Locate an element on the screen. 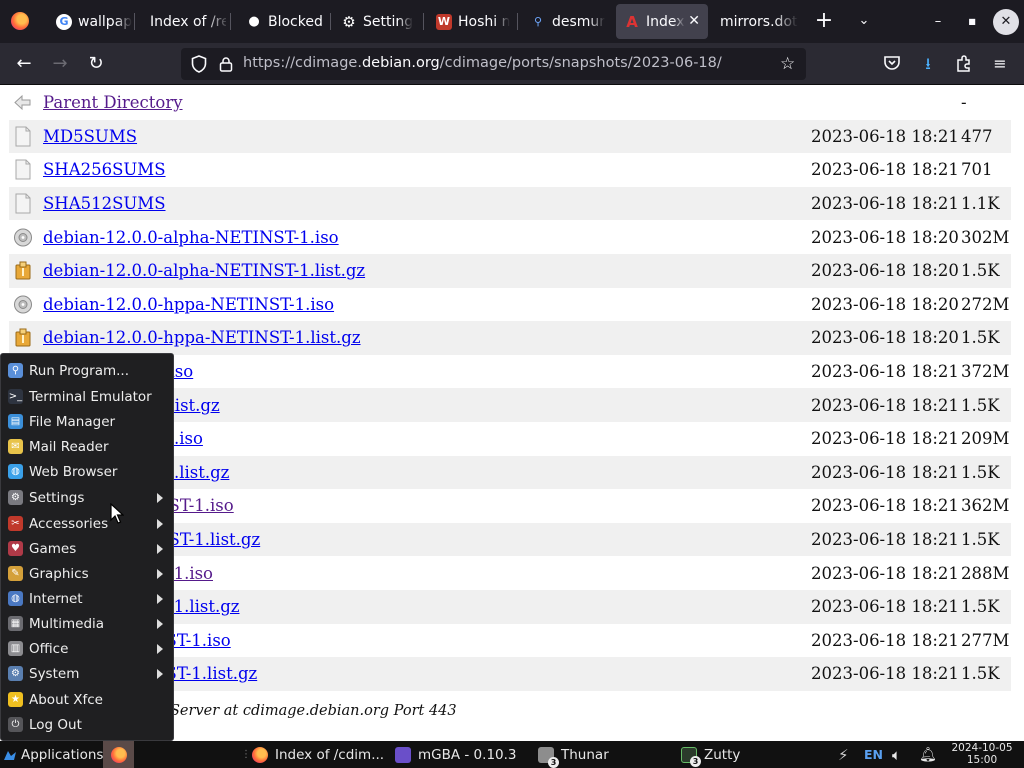 Image resolution: width=1024 pixels, height=768 pixels. tab-title: Hoshi n is located at coordinates (484, 21).